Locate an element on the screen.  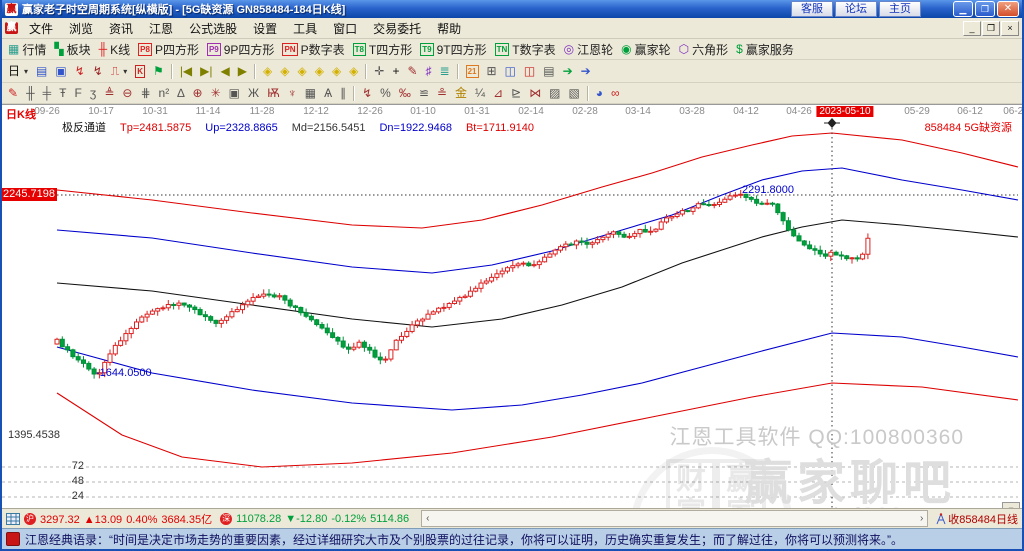
kline-settings-button: K is located at coordinates (140, 71).